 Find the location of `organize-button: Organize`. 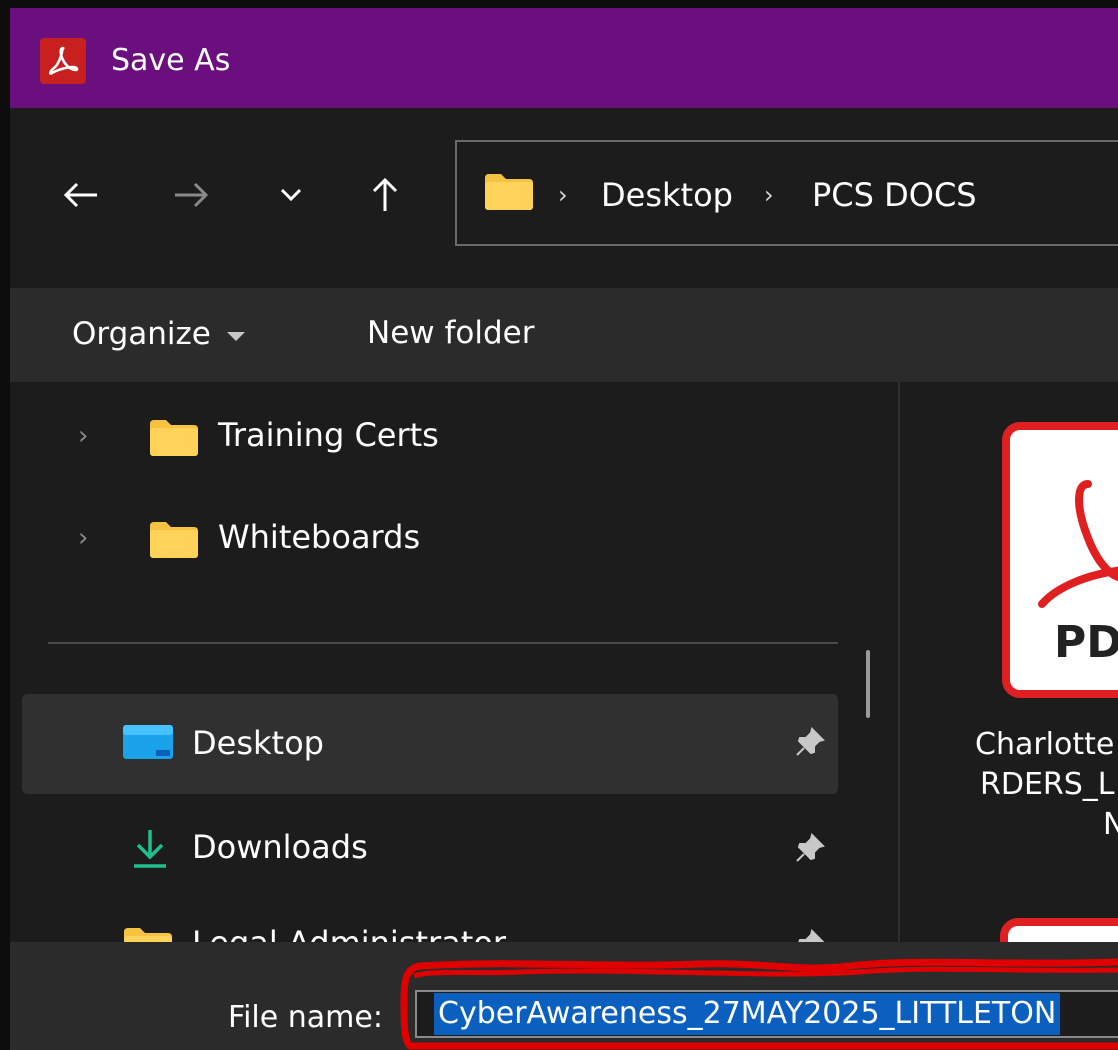

organize-button: Organize is located at coordinates (158, 334).